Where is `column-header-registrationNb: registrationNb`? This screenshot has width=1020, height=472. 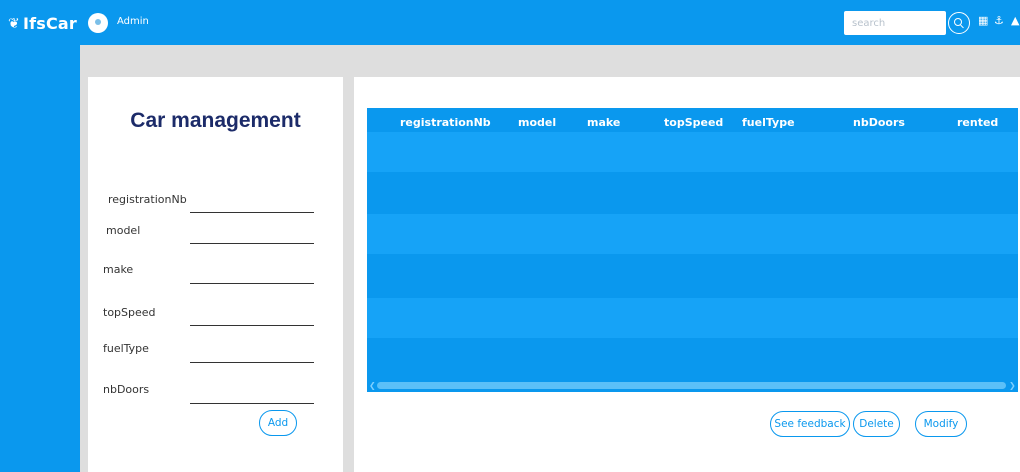 column-header-registrationNb: registrationNb is located at coordinates (445, 122).